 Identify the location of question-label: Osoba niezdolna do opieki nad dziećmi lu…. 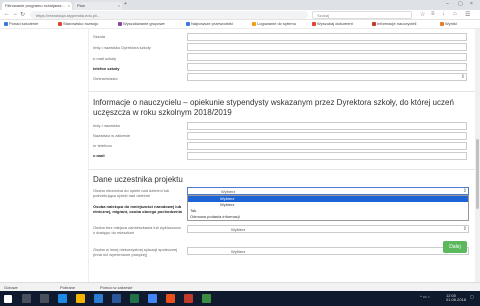
(131, 193).